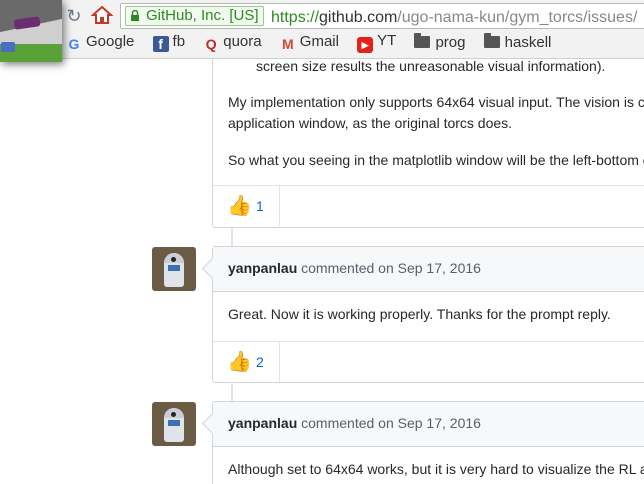 The height and width of the screenshot is (484, 644). I want to click on ev-certificate-badge: GitHub, Inc. [US], so click(194, 16).